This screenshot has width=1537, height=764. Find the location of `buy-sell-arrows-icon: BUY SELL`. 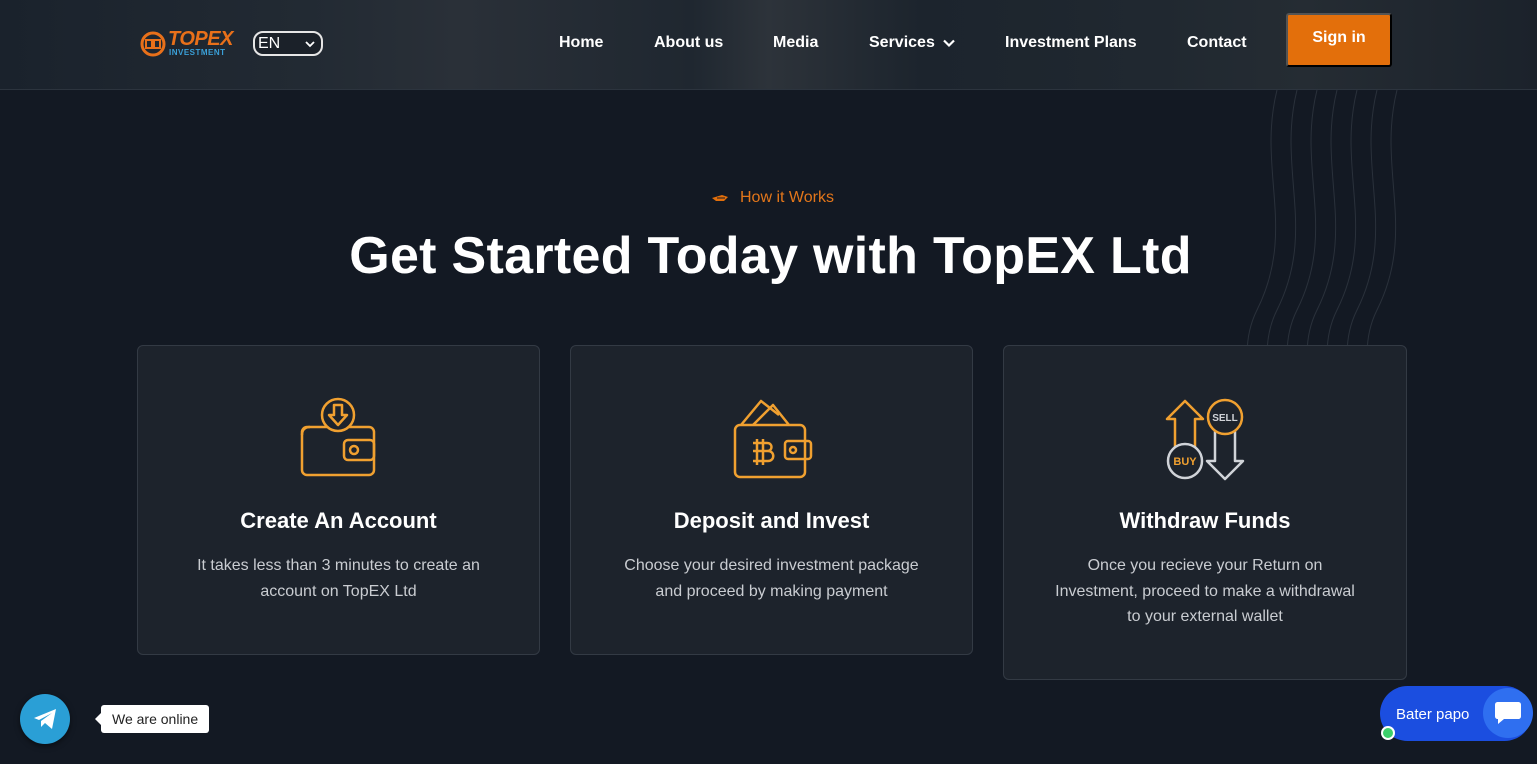

buy-sell-arrows-icon: BUY SELL is located at coordinates (1205, 439).